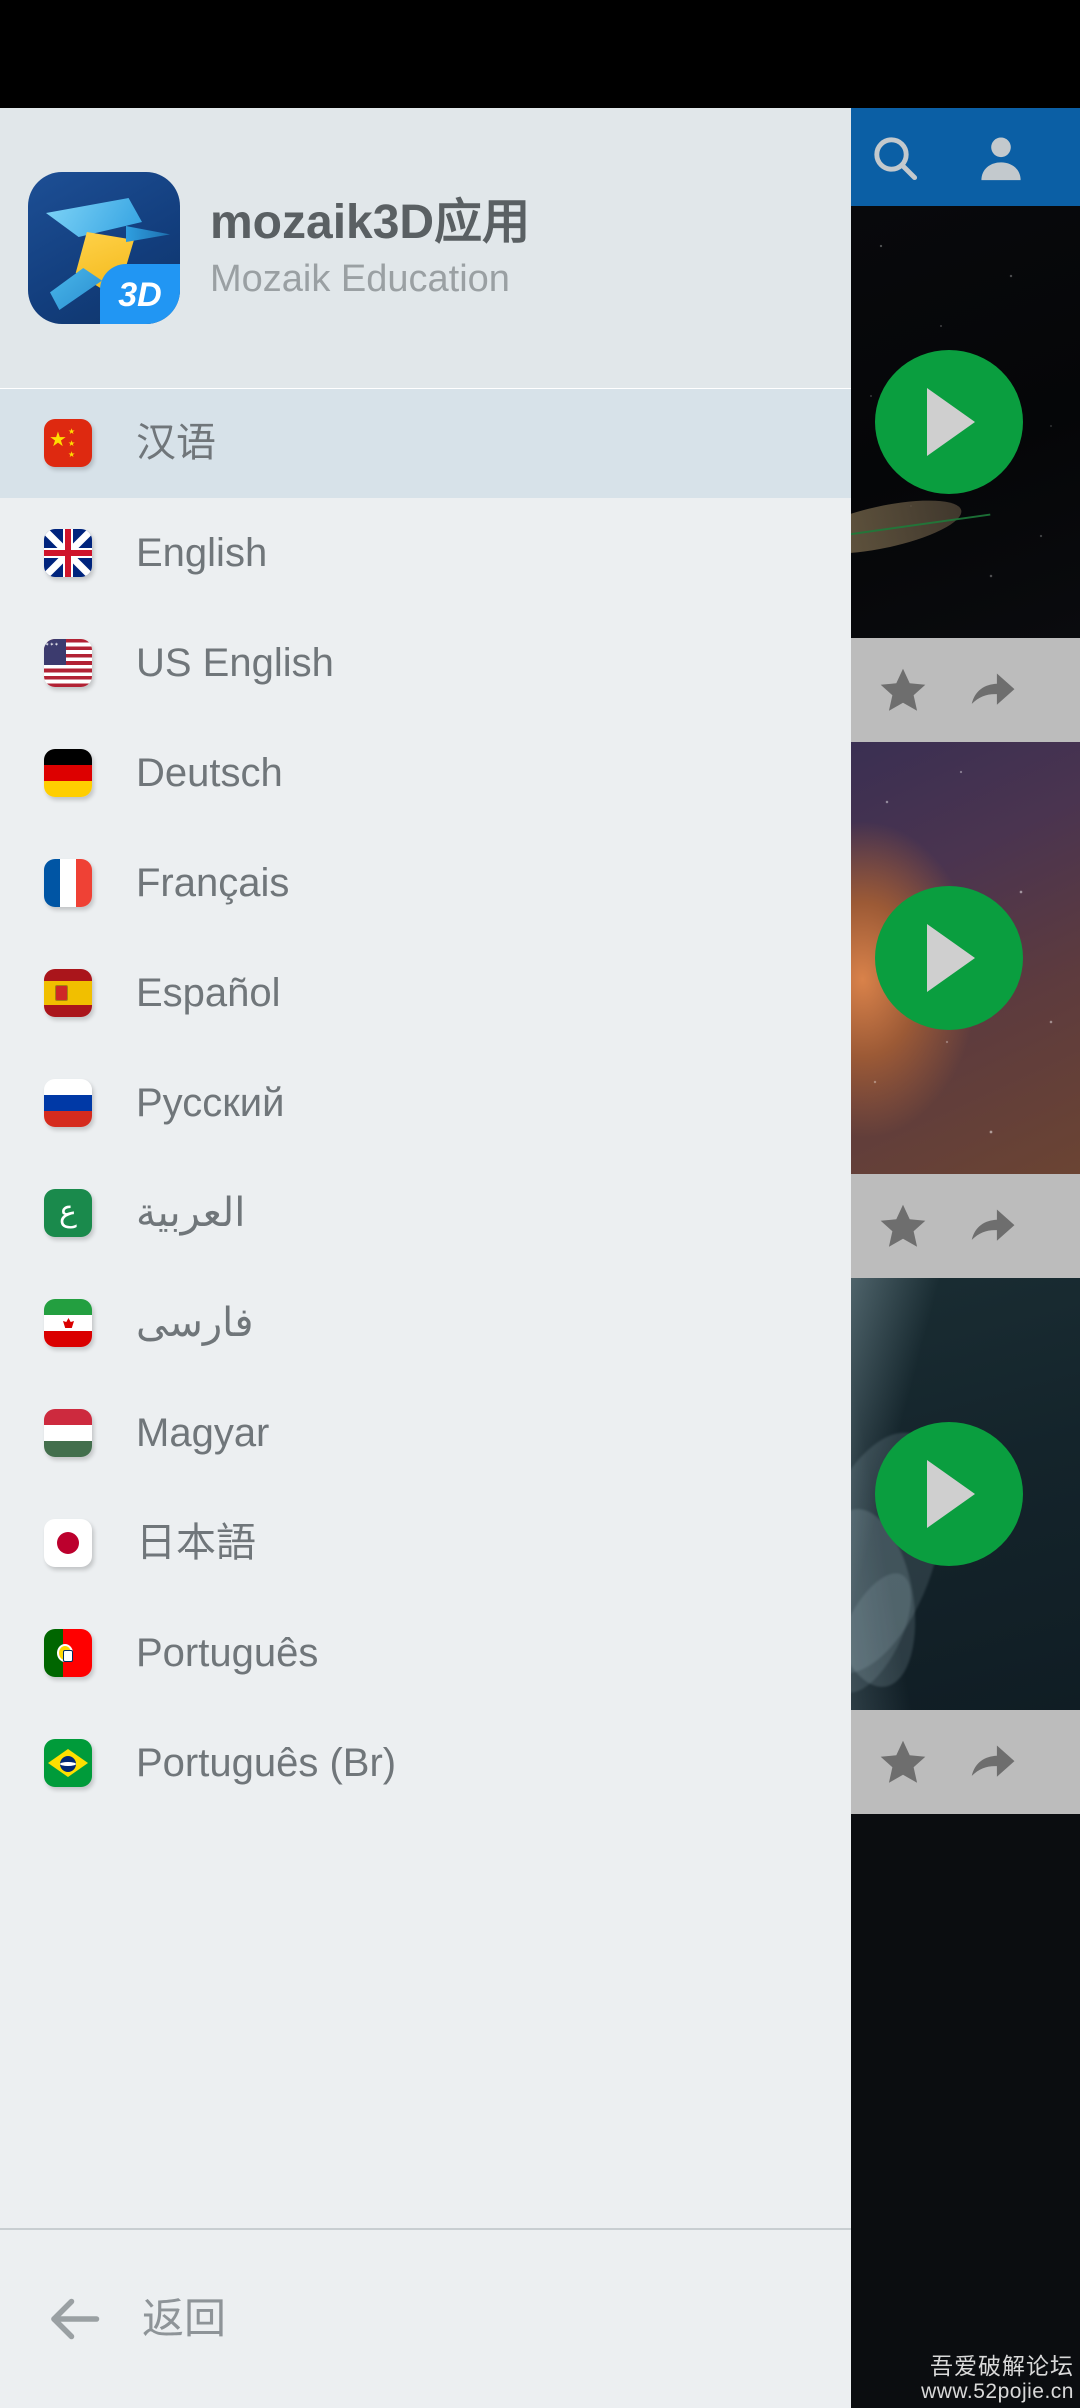  Describe the element at coordinates (210, 1103) in the screenshot. I see `language-label: Русский` at that location.